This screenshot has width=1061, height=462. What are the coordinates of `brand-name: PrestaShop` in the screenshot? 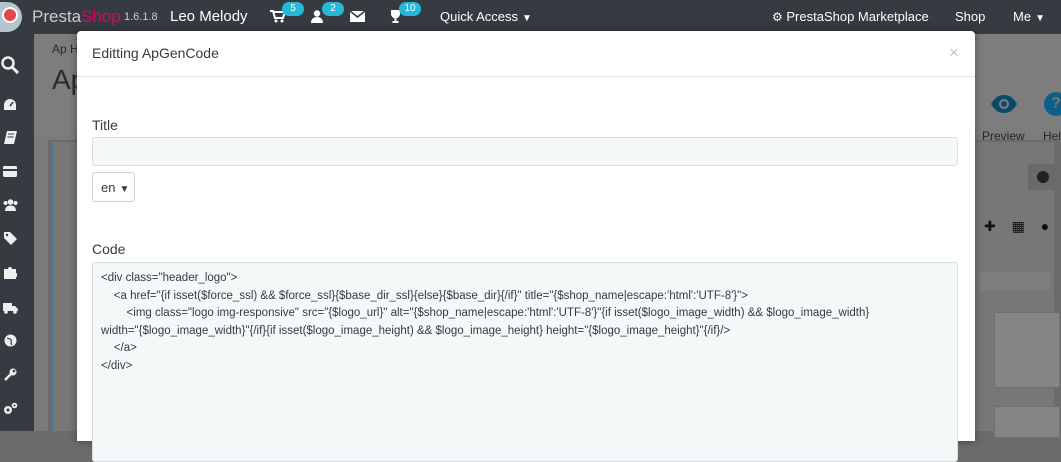 It's located at (76, 17).